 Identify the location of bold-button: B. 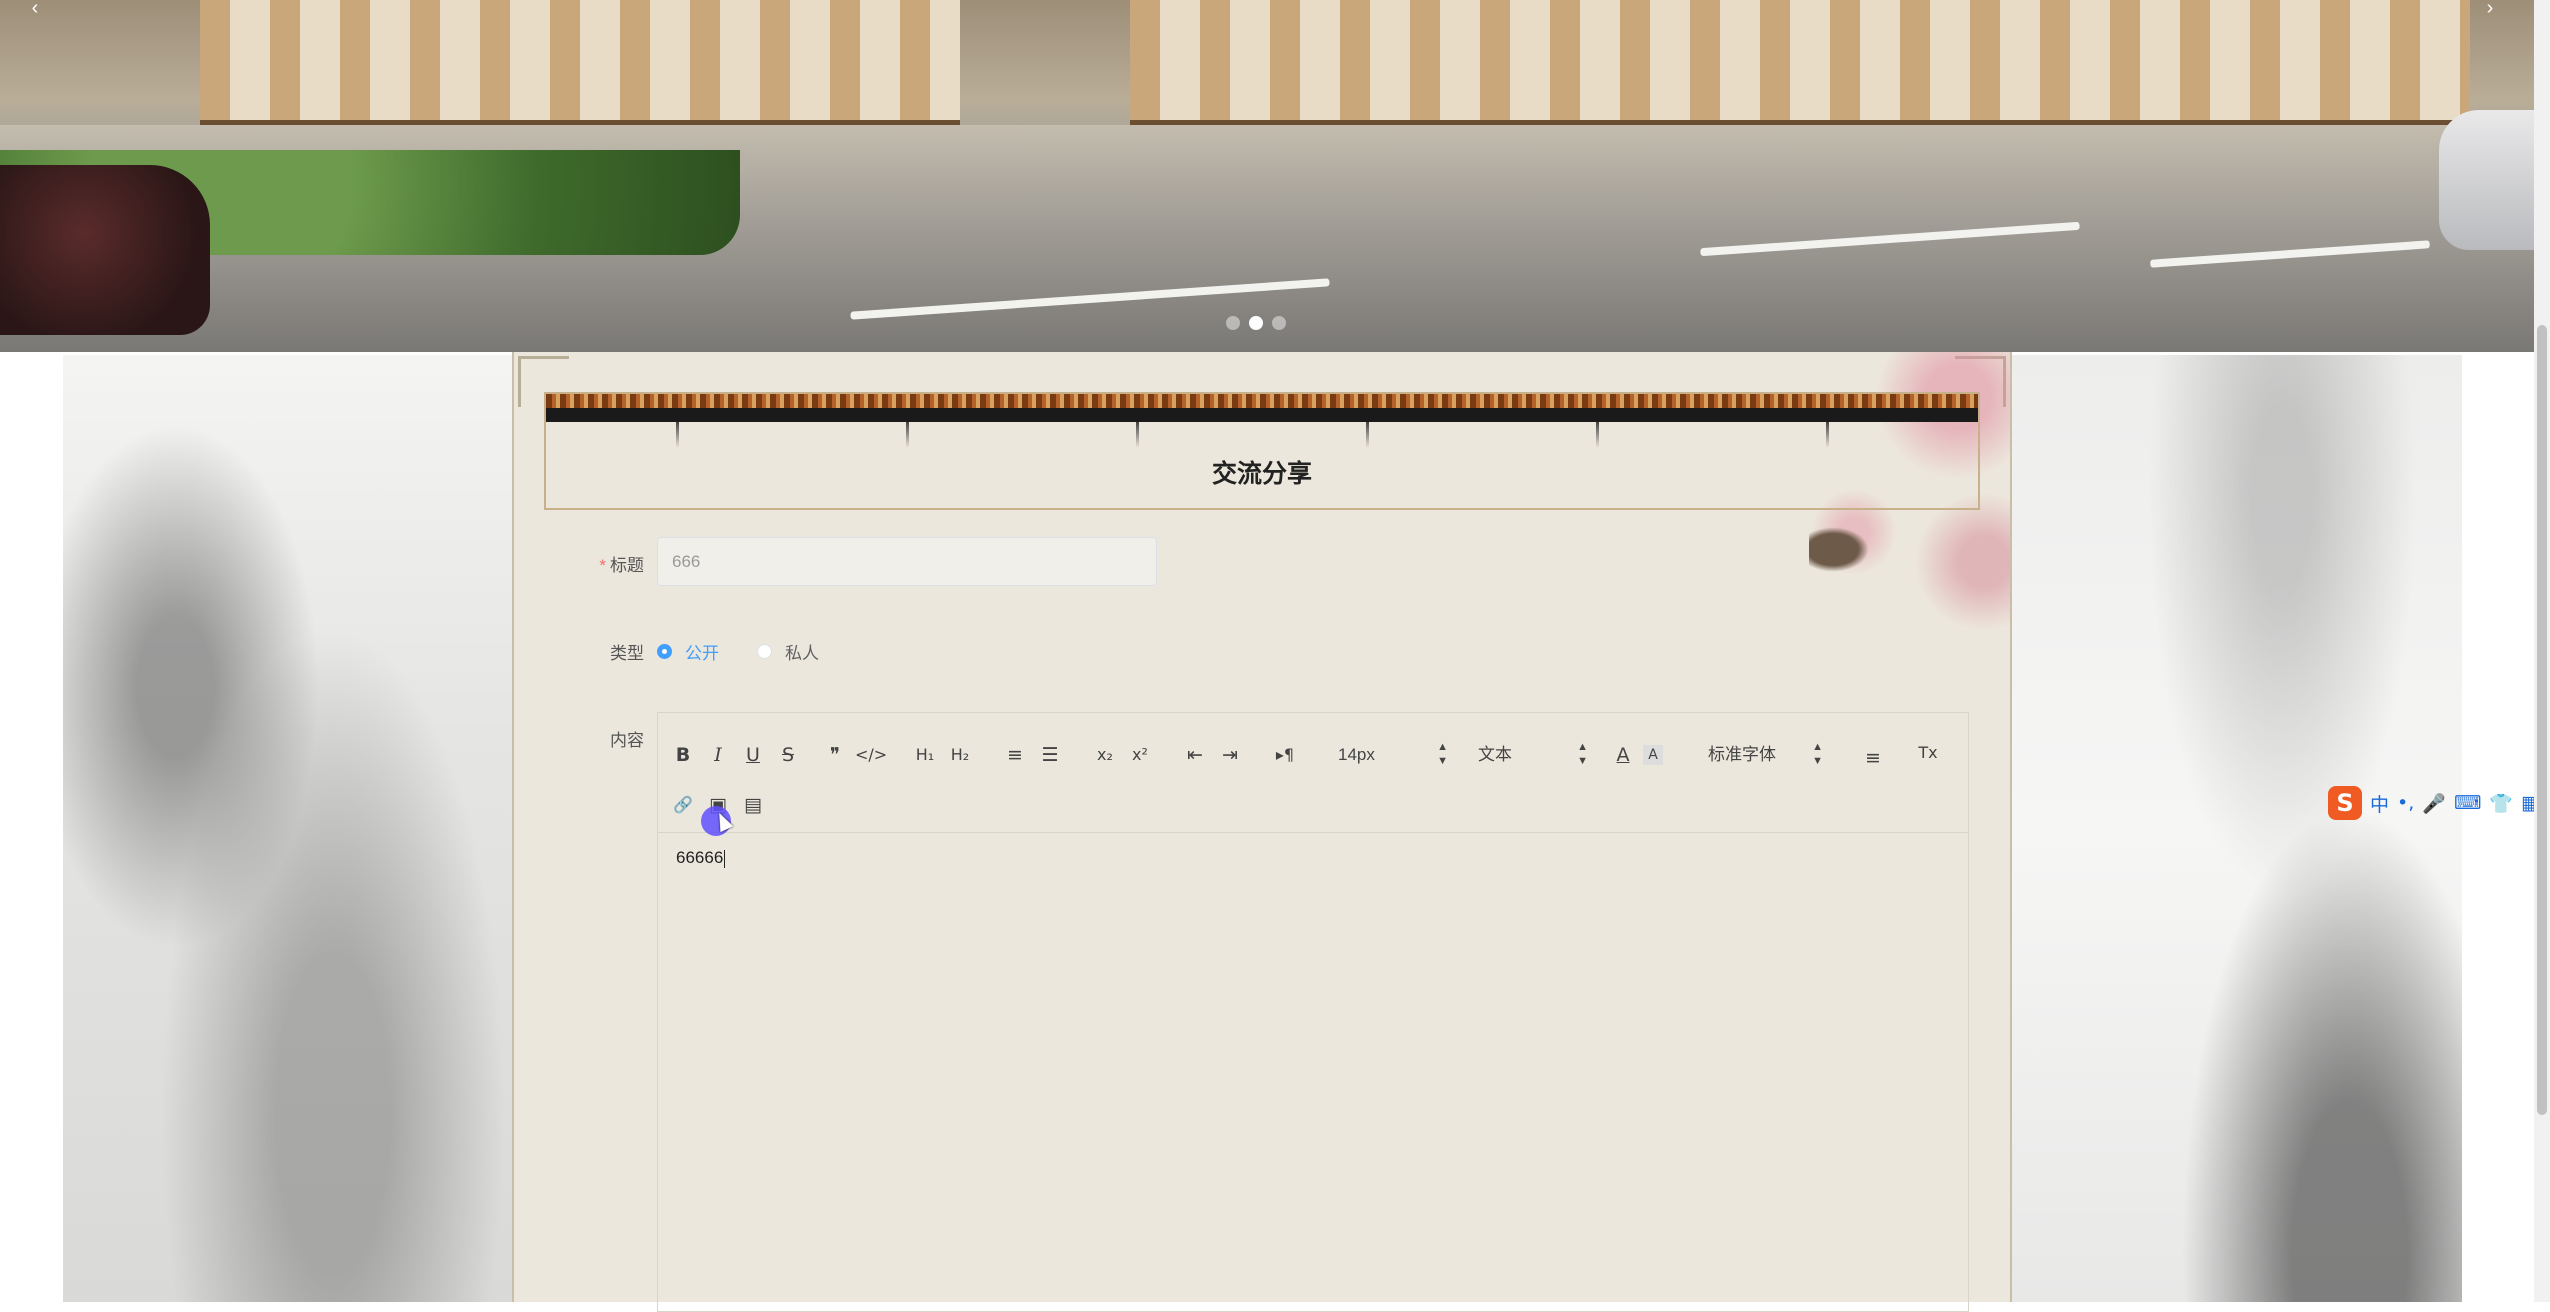
(683, 755).